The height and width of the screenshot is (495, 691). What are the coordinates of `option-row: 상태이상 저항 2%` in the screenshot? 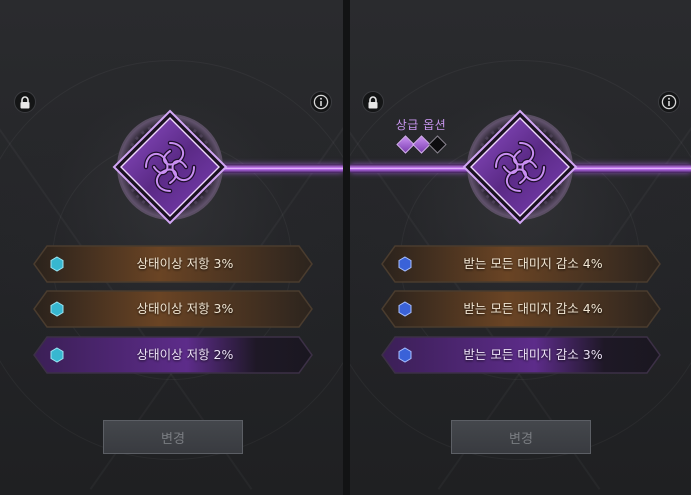 It's located at (173, 355).